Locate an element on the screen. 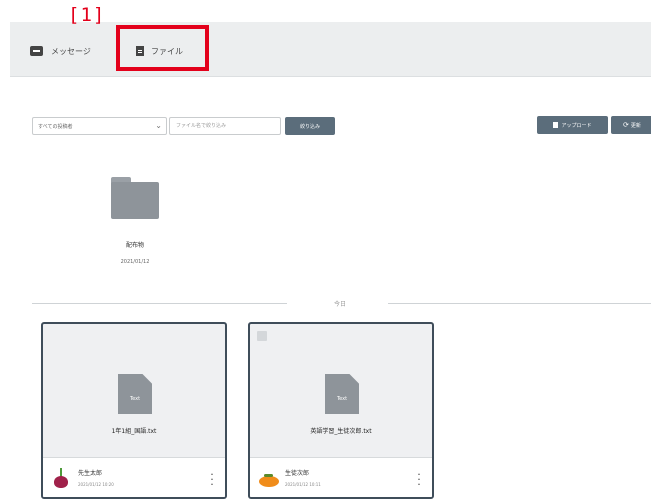 This screenshot has height=499, width=651. upload-timestamp: 2021/01/12 10:11 is located at coordinates (303, 484).